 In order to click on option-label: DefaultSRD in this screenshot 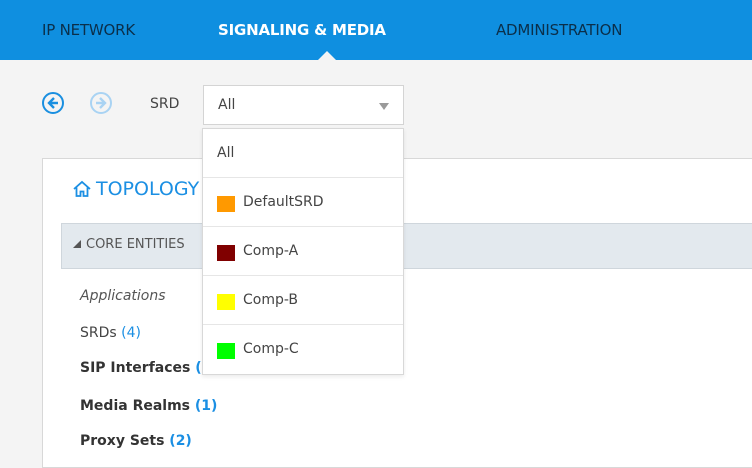, I will do `click(283, 202)`.